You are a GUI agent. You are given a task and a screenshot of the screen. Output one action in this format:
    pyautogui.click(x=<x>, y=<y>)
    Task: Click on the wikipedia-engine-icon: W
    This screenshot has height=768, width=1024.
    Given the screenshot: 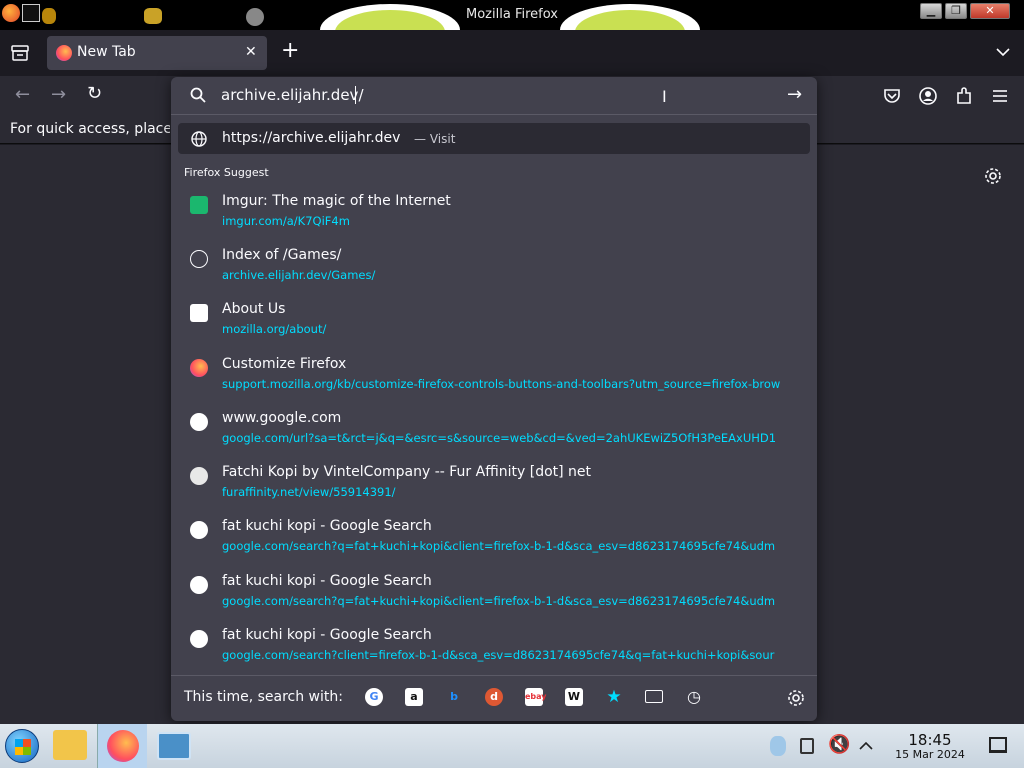 What is the action you would take?
    pyautogui.click(x=574, y=697)
    